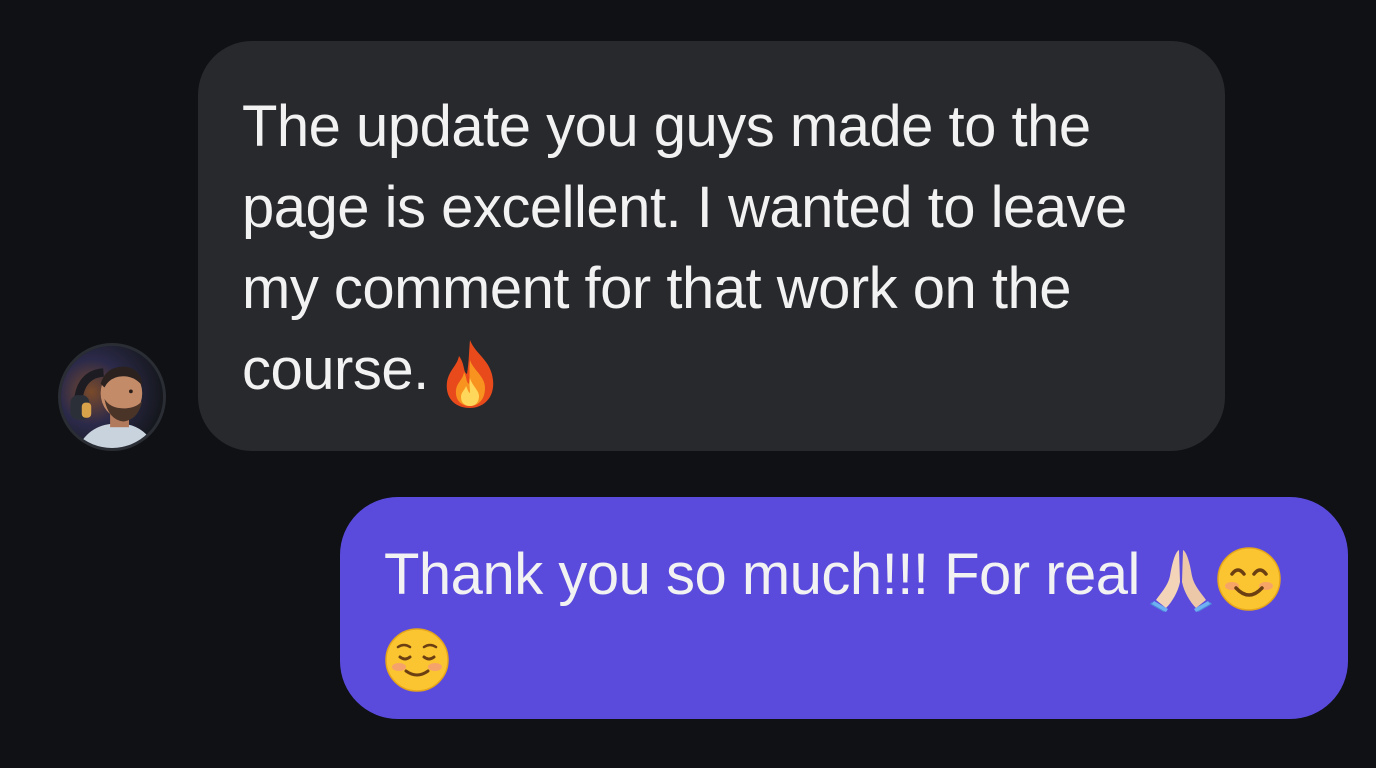  I want to click on message-line-last: course., so click(713, 369).